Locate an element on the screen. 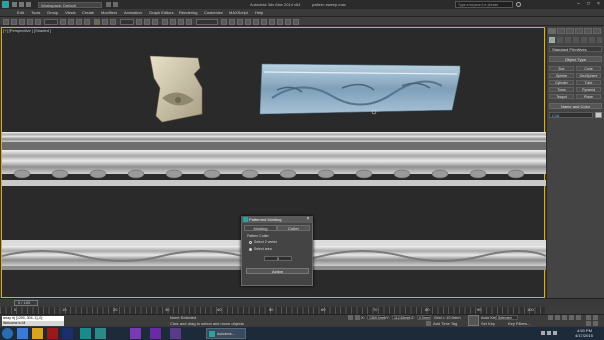 The height and width of the screenshot is (340, 604). search-field: Type a keyword or phrase is located at coordinates (484, 4).